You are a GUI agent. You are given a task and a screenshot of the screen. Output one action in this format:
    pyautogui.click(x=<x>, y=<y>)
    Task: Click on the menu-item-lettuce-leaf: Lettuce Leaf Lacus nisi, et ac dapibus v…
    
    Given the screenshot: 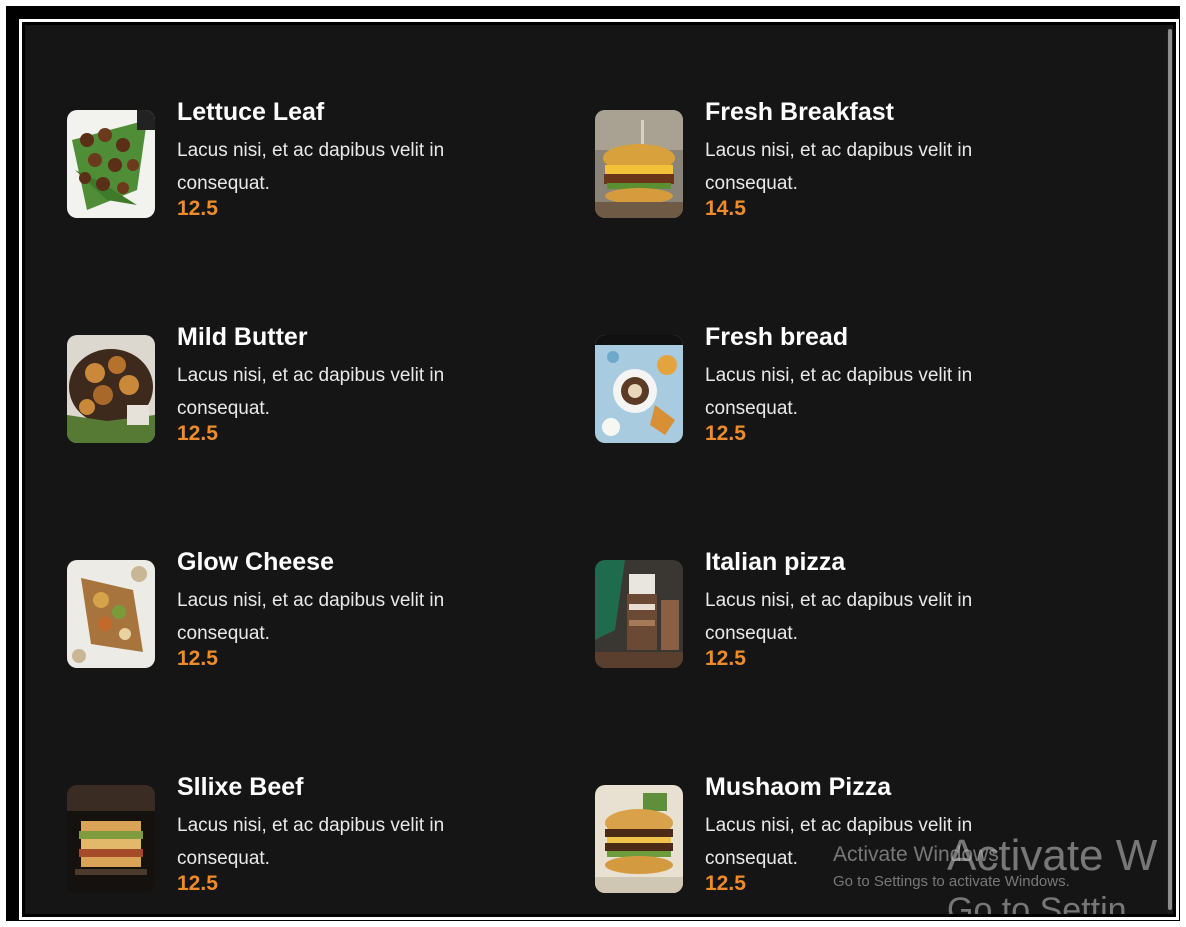 What is the action you would take?
    pyautogui.click(x=317, y=158)
    